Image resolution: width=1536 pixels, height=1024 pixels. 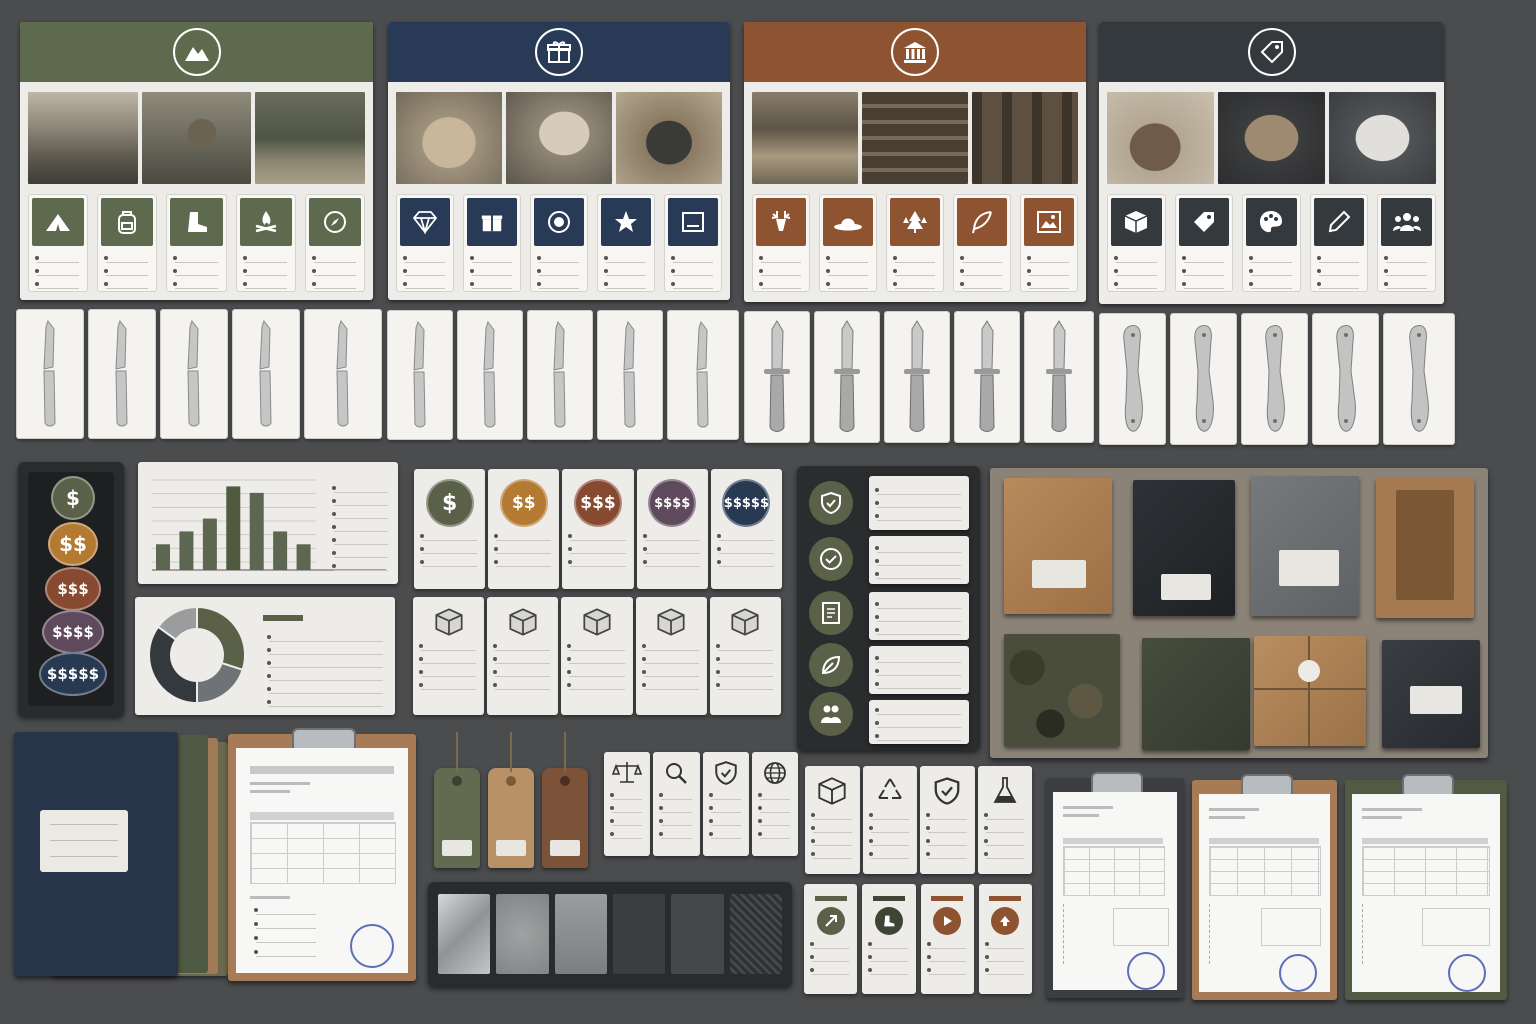 What do you see at coordinates (831, 503) in the screenshot?
I see `shield-badge` at bounding box center [831, 503].